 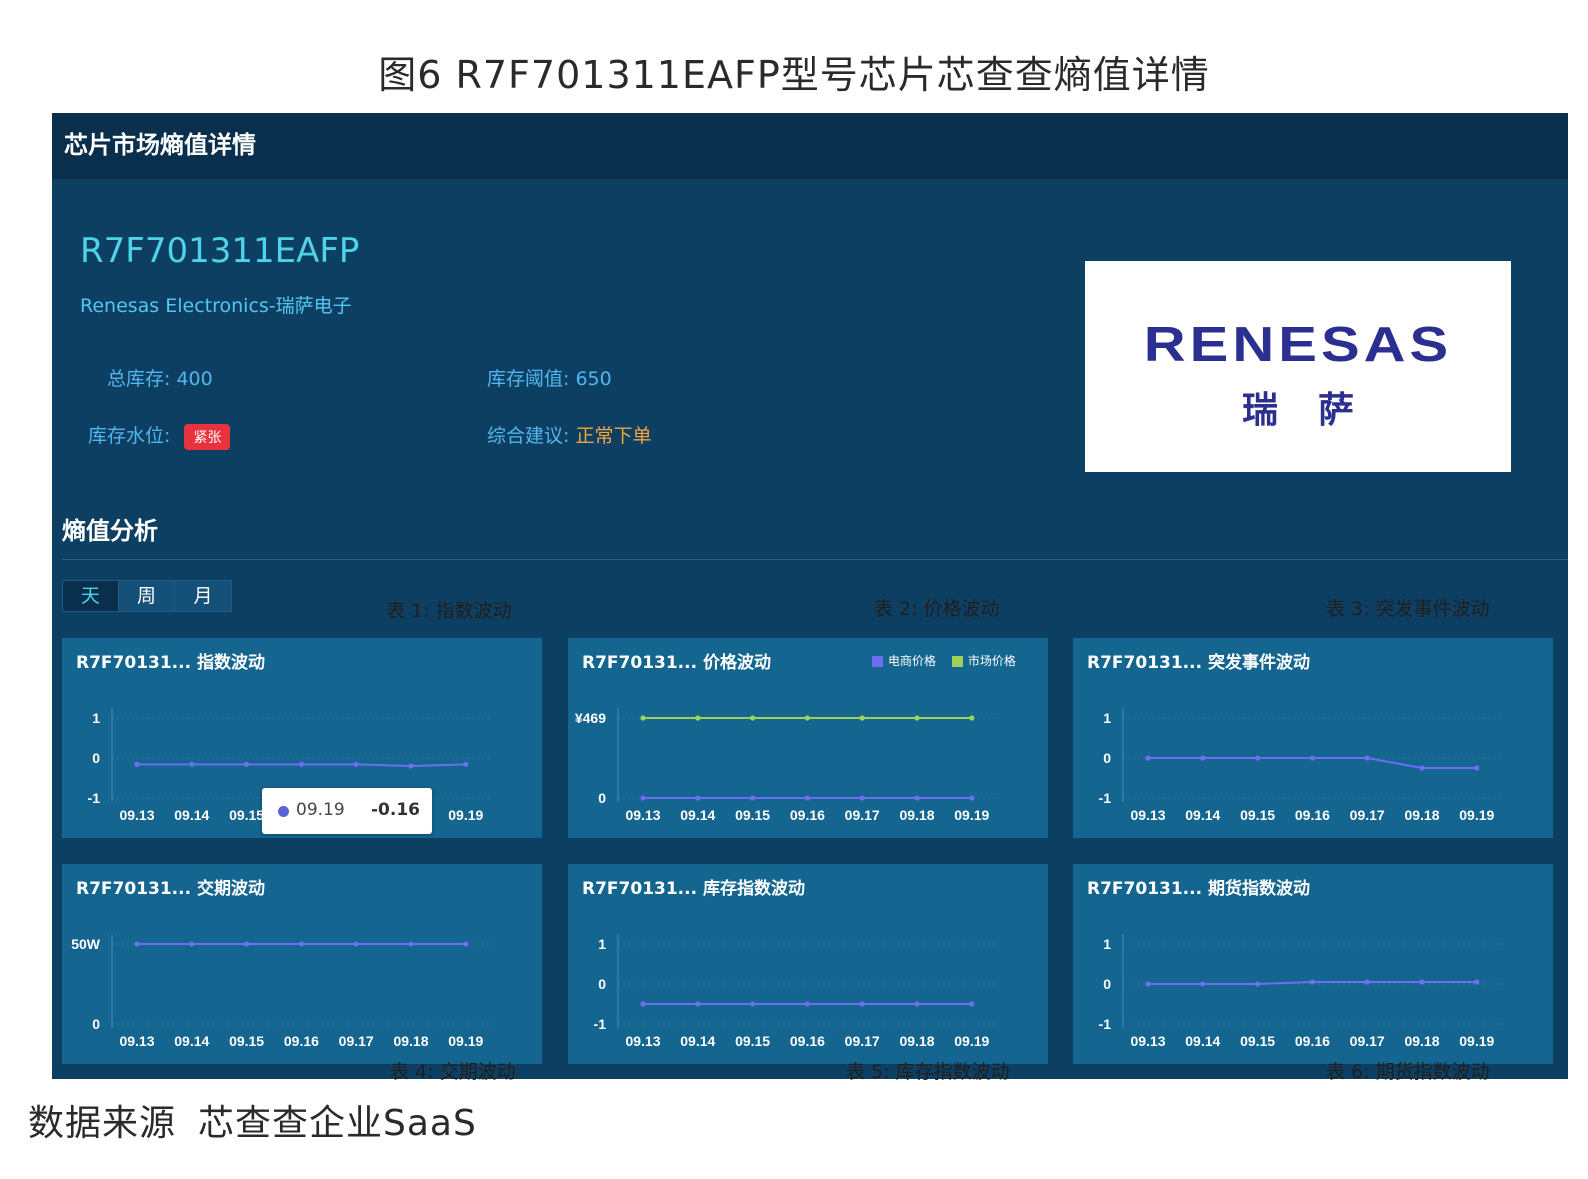 What do you see at coordinates (91, 596) in the screenshot?
I see `tab-day: 天` at bounding box center [91, 596].